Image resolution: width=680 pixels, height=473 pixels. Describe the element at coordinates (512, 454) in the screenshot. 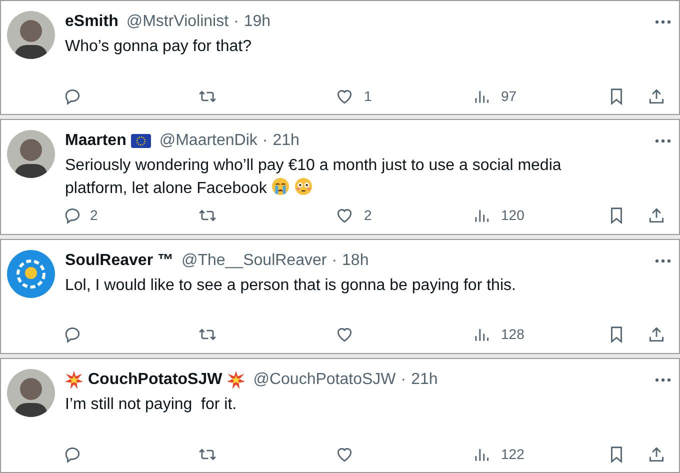

I see `view-count: 122` at that location.